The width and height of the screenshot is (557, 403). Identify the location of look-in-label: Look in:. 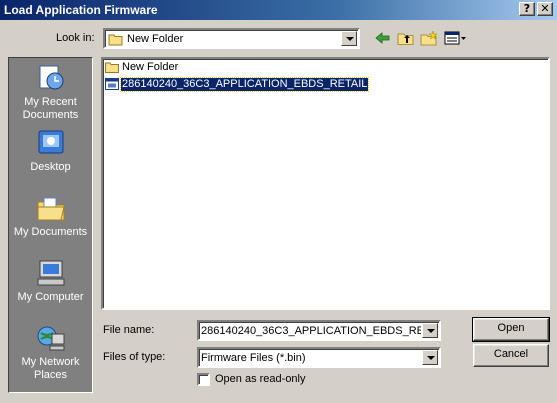
(75, 38).